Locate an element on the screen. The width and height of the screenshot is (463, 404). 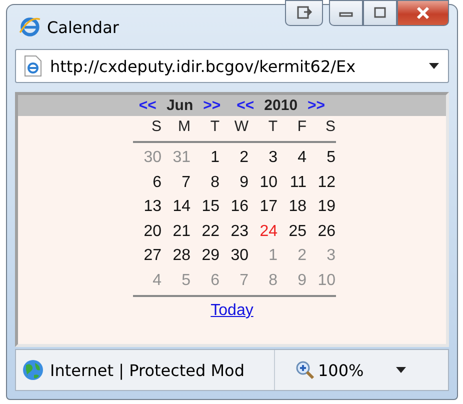
calendar-day: 6 is located at coordinates (147, 182).